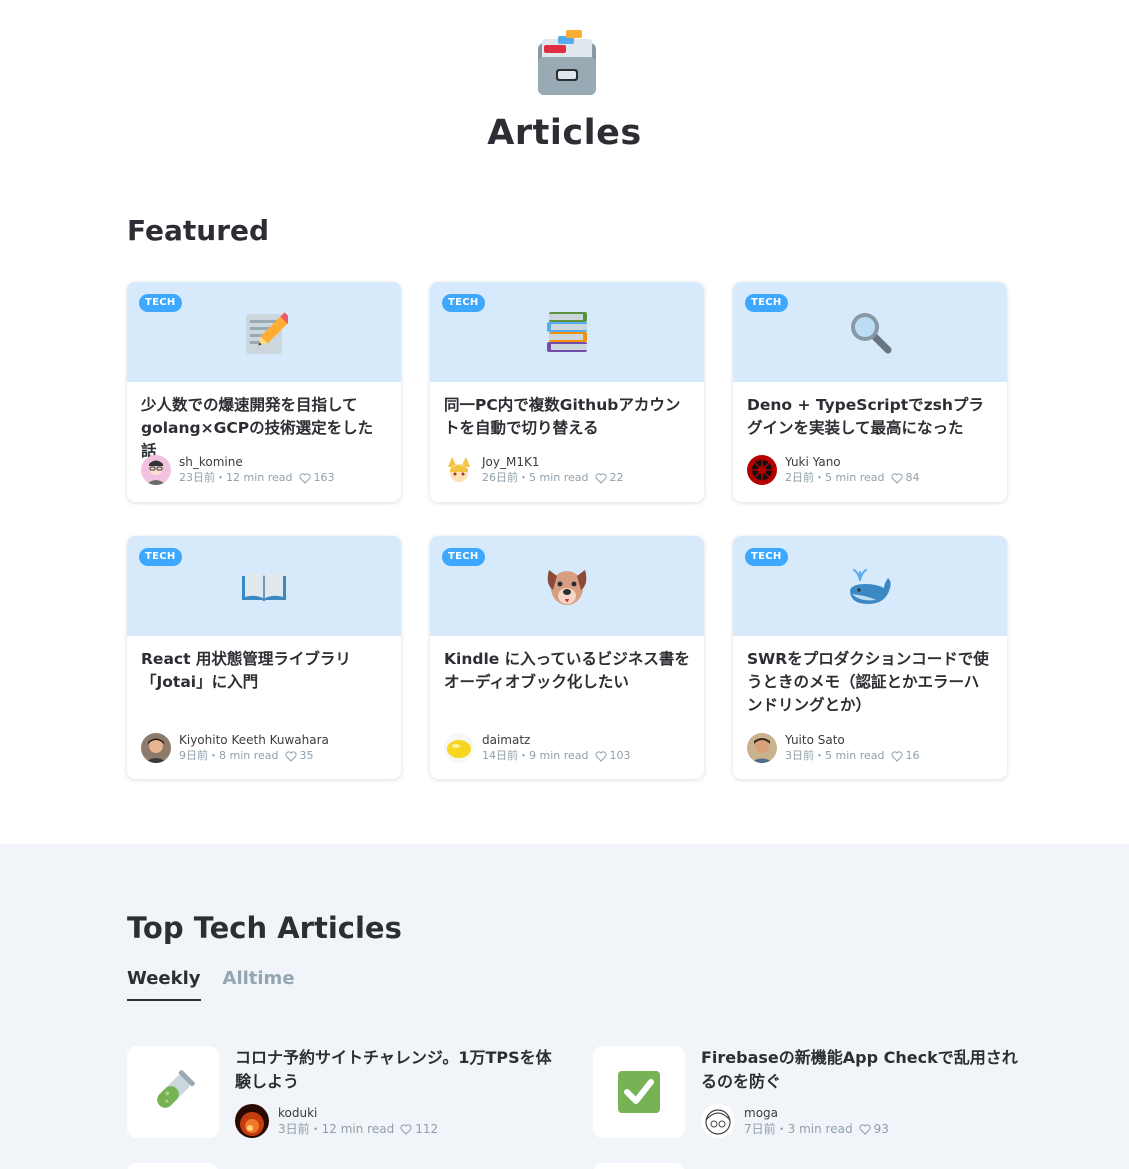 The height and width of the screenshot is (1169, 1129). I want to click on article-meta: koduki 3日前 ・ 12 min read 112, so click(395, 1121).